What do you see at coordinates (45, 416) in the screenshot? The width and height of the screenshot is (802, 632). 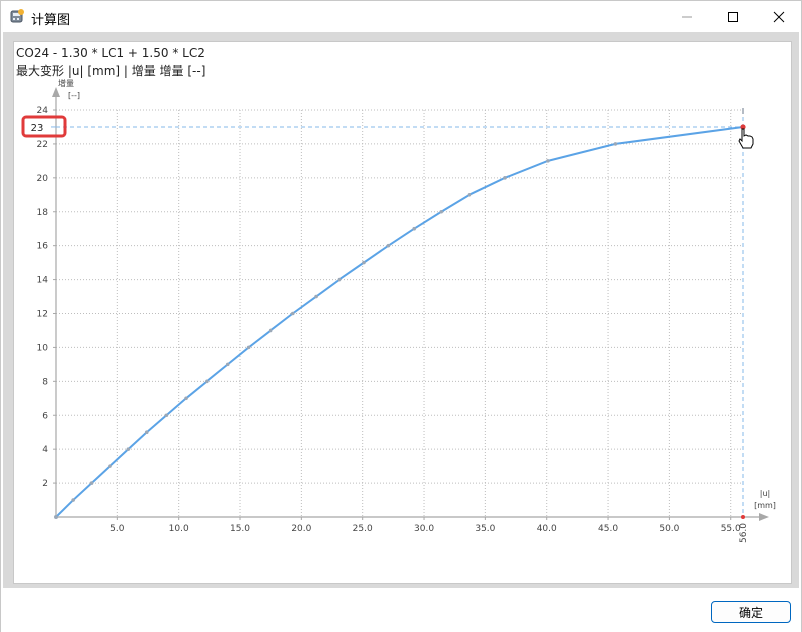 I see `y-tick-label: 6` at bounding box center [45, 416].